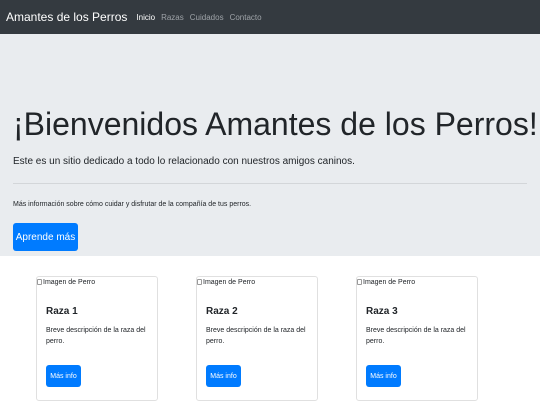 The height and width of the screenshot is (405, 540). What do you see at coordinates (145, 17) in the screenshot?
I see `nav-link-inicio: Inicio` at bounding box center [145, 17].